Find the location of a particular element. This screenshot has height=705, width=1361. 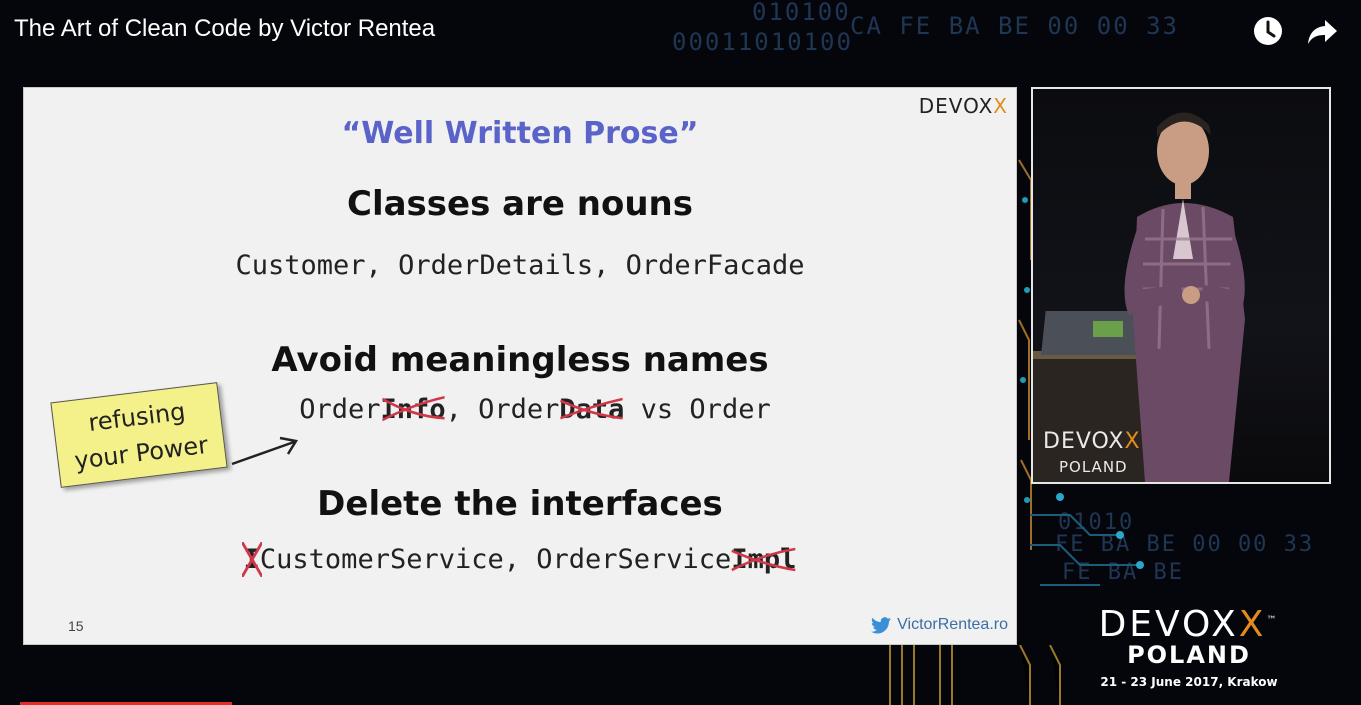

heading-delete-the-interfaces: Delete the interfaces is located at coordinates (520, 504).